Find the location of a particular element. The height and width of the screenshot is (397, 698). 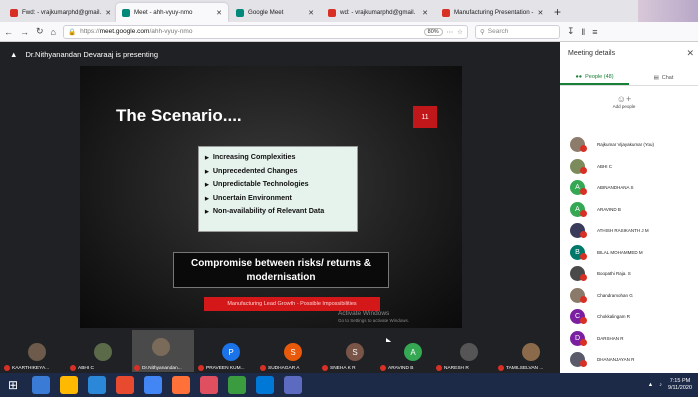

add-person-icon: ☺+ is located at coordinates (624, 99).